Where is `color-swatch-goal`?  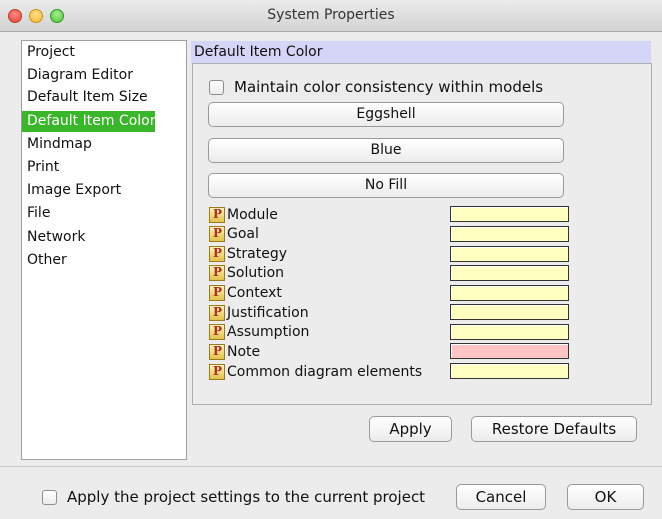
color-swatch-goal is located at coordinates (509, 234).